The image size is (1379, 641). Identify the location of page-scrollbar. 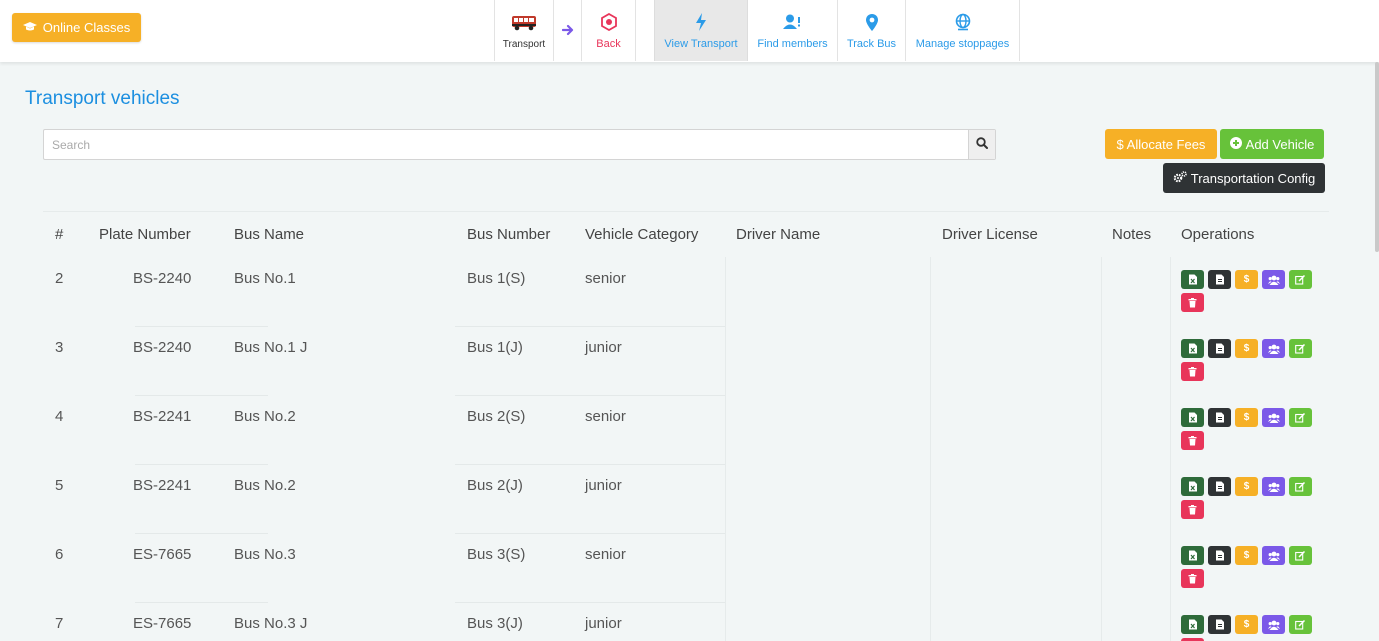
(1377, 157).